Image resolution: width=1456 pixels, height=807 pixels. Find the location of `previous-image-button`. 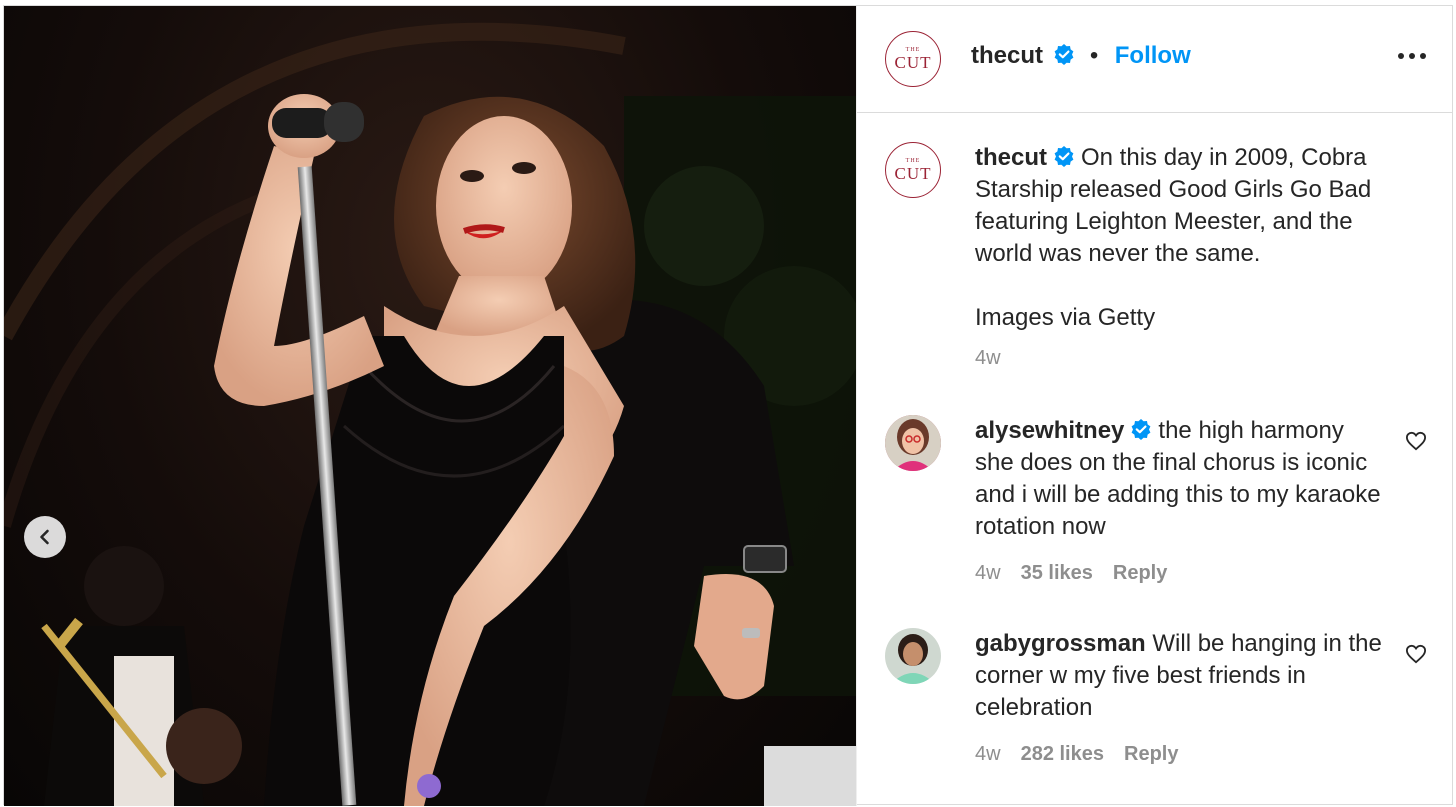

previous-image-button is located at coordinates (45, 537).